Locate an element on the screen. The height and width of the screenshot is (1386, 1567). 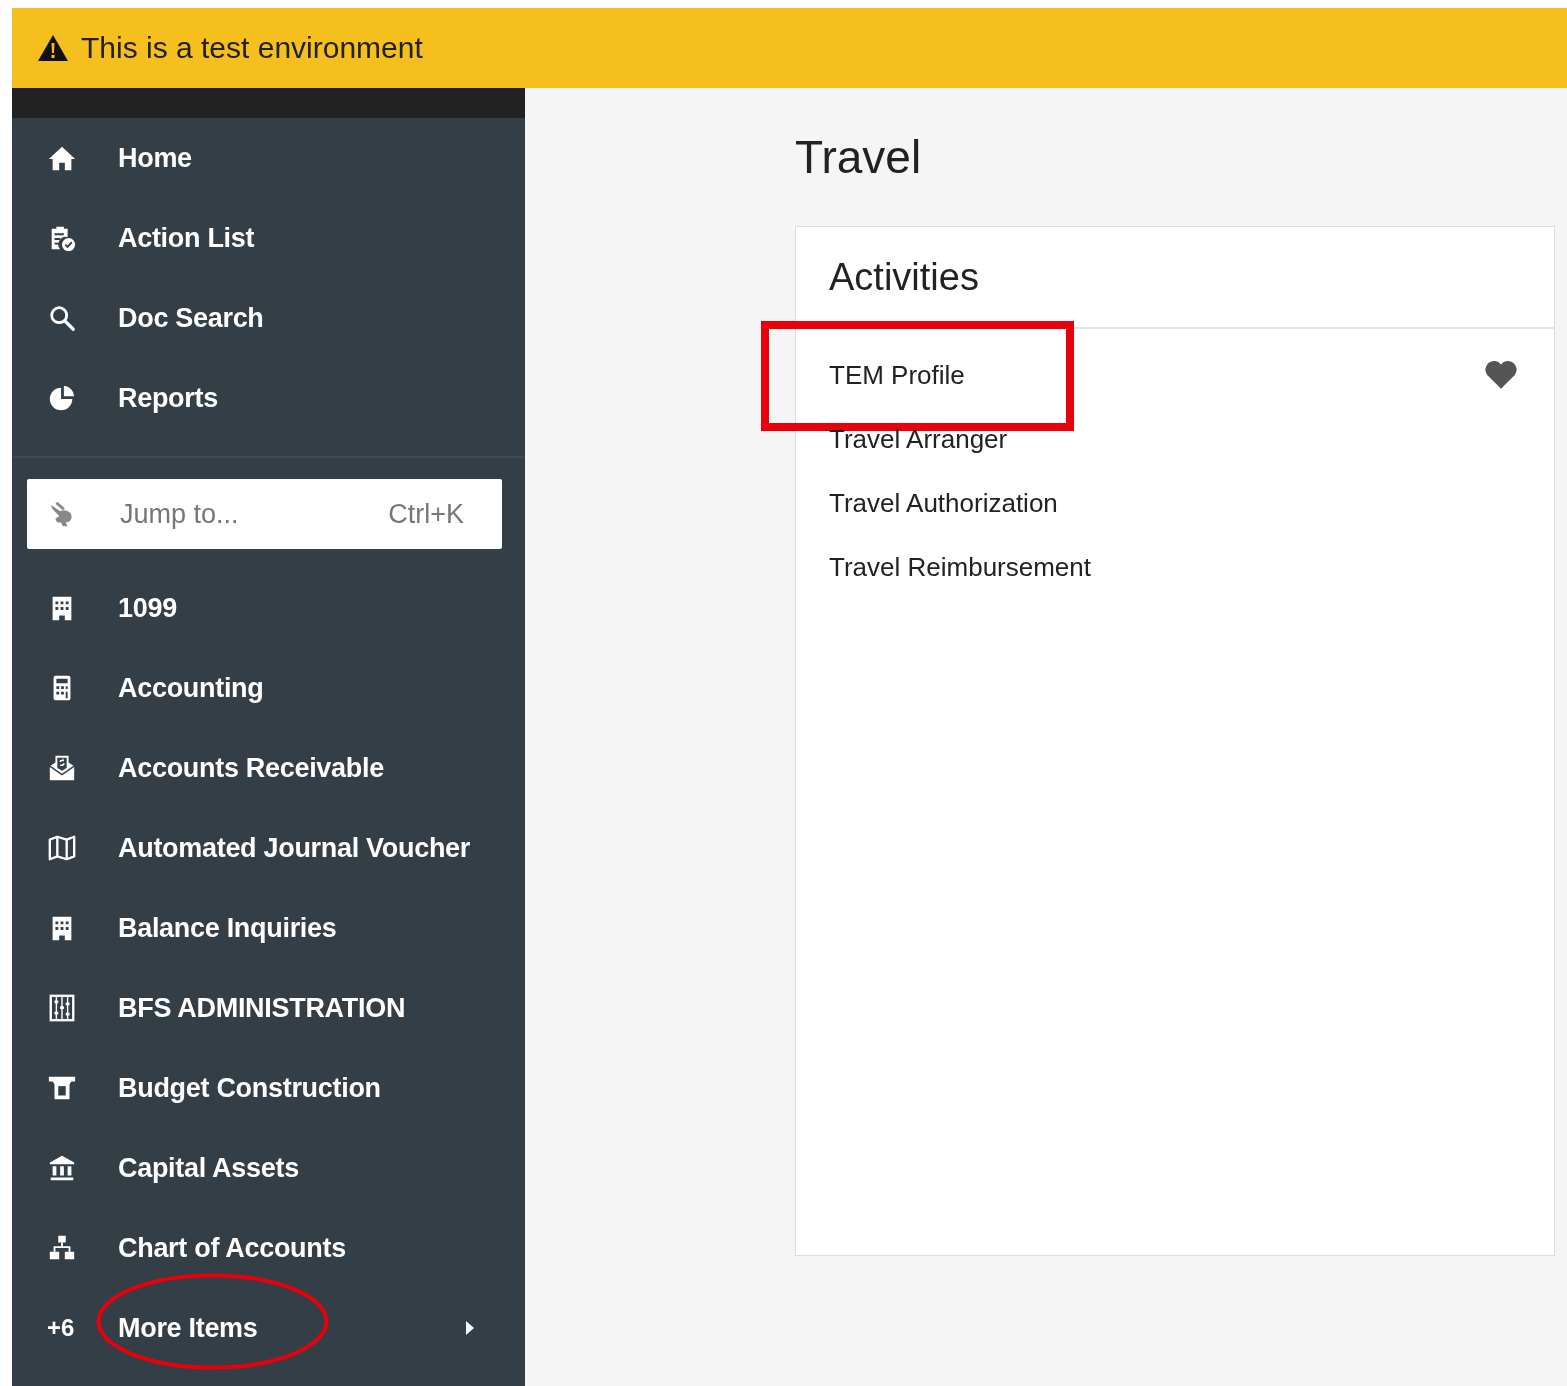
nav-item: Home is located at coordinates (268, 158).